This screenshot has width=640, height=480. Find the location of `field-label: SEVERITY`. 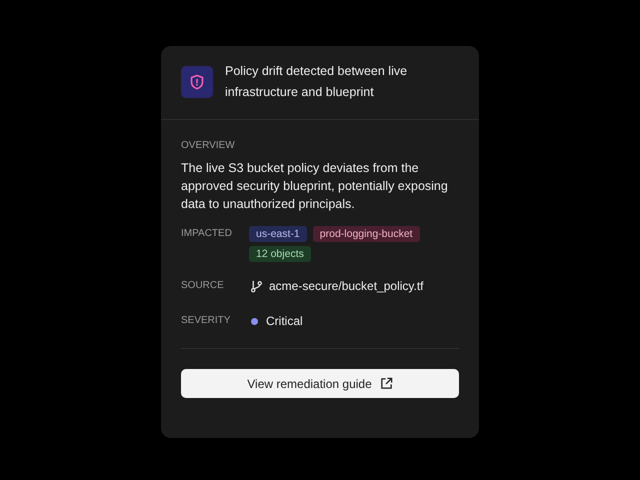

field-label: SEVERITY is located at coordinates (206, 321).